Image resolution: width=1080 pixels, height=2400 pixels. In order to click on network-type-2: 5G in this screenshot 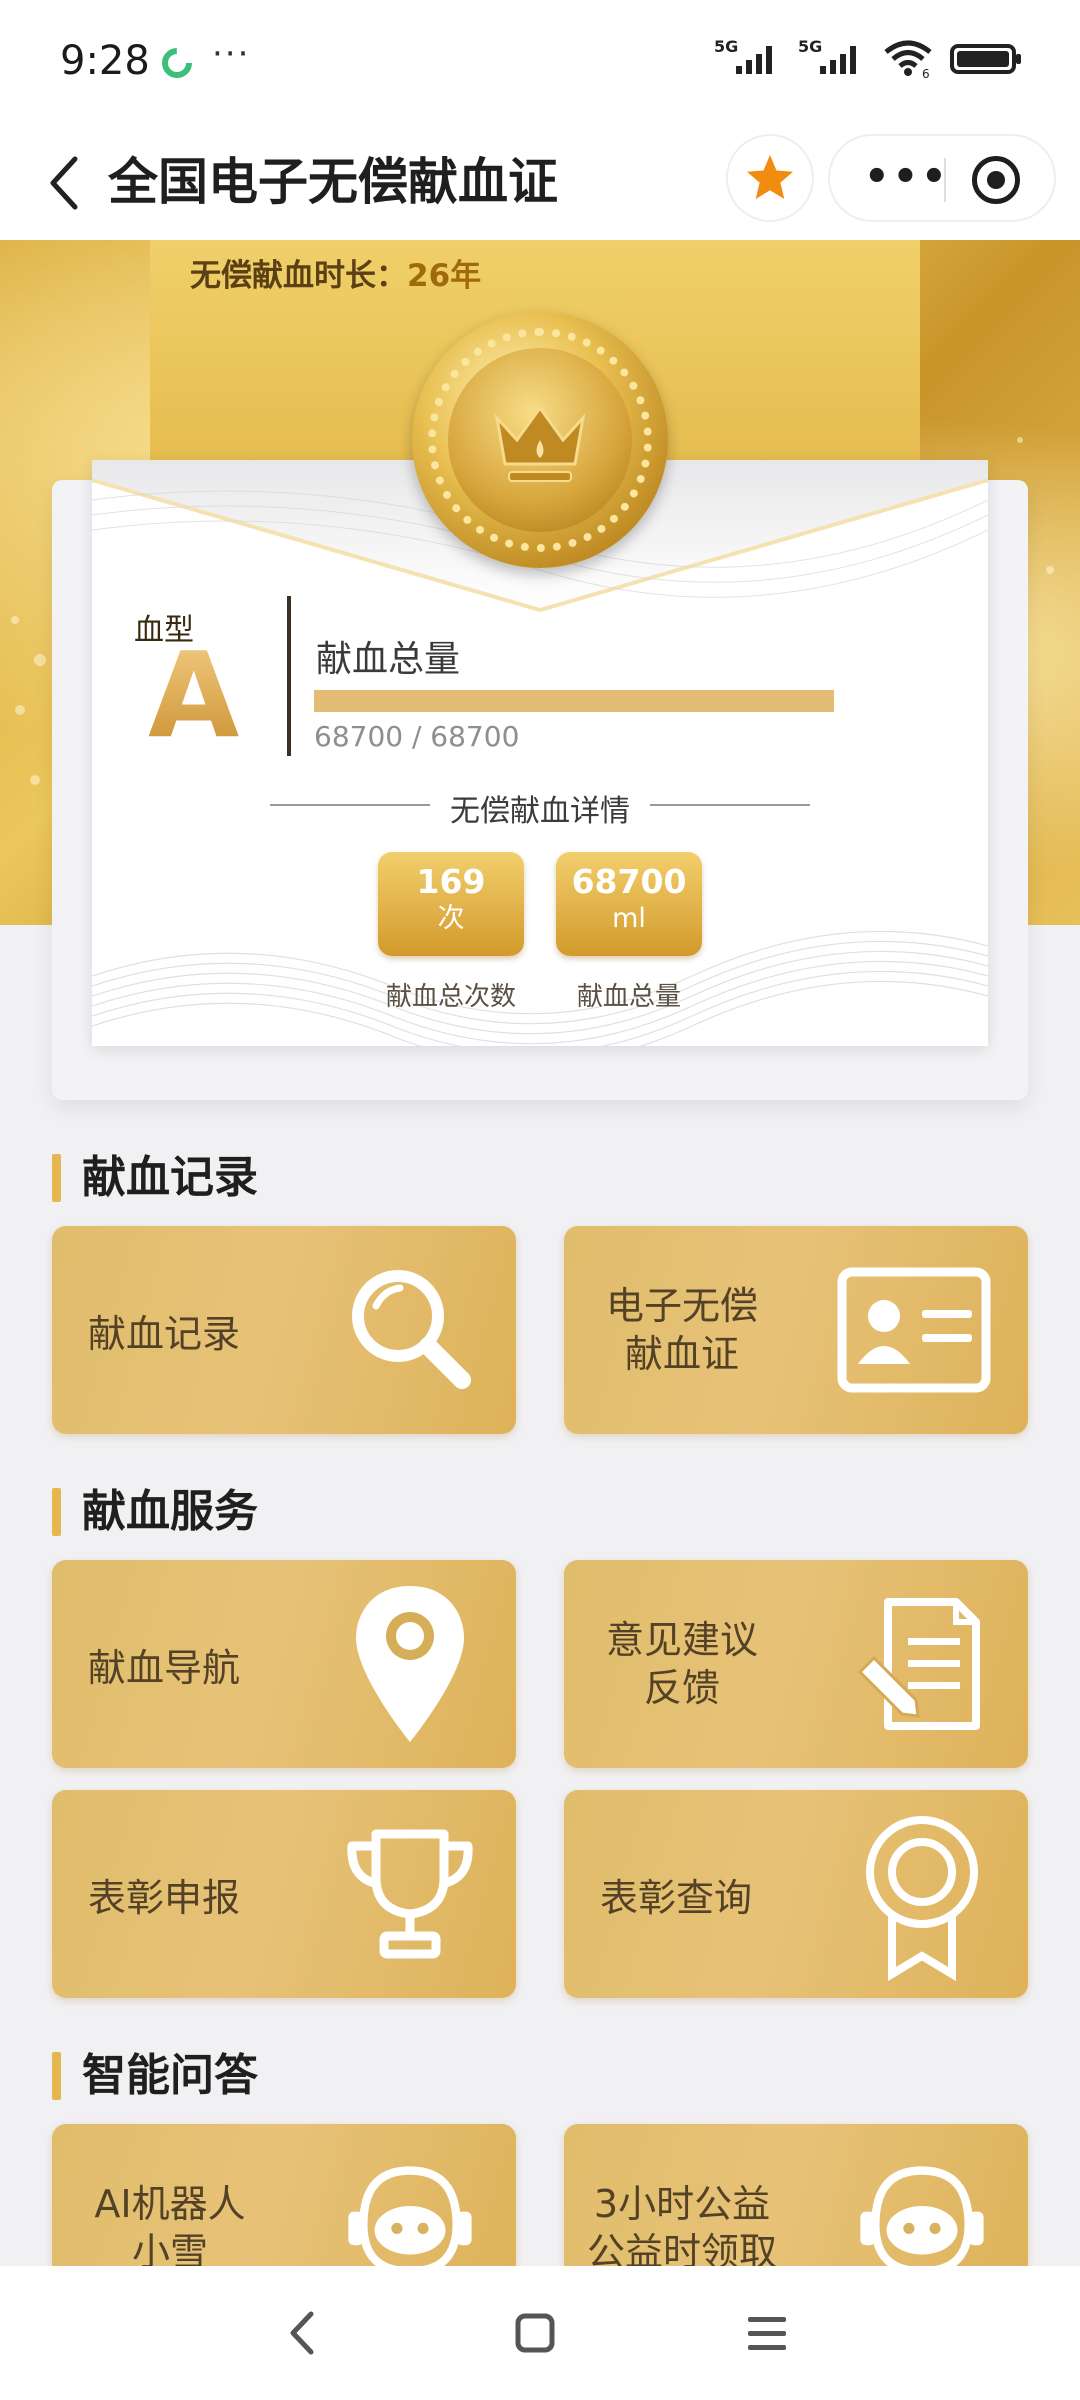, I will do `click(810, 47)`.